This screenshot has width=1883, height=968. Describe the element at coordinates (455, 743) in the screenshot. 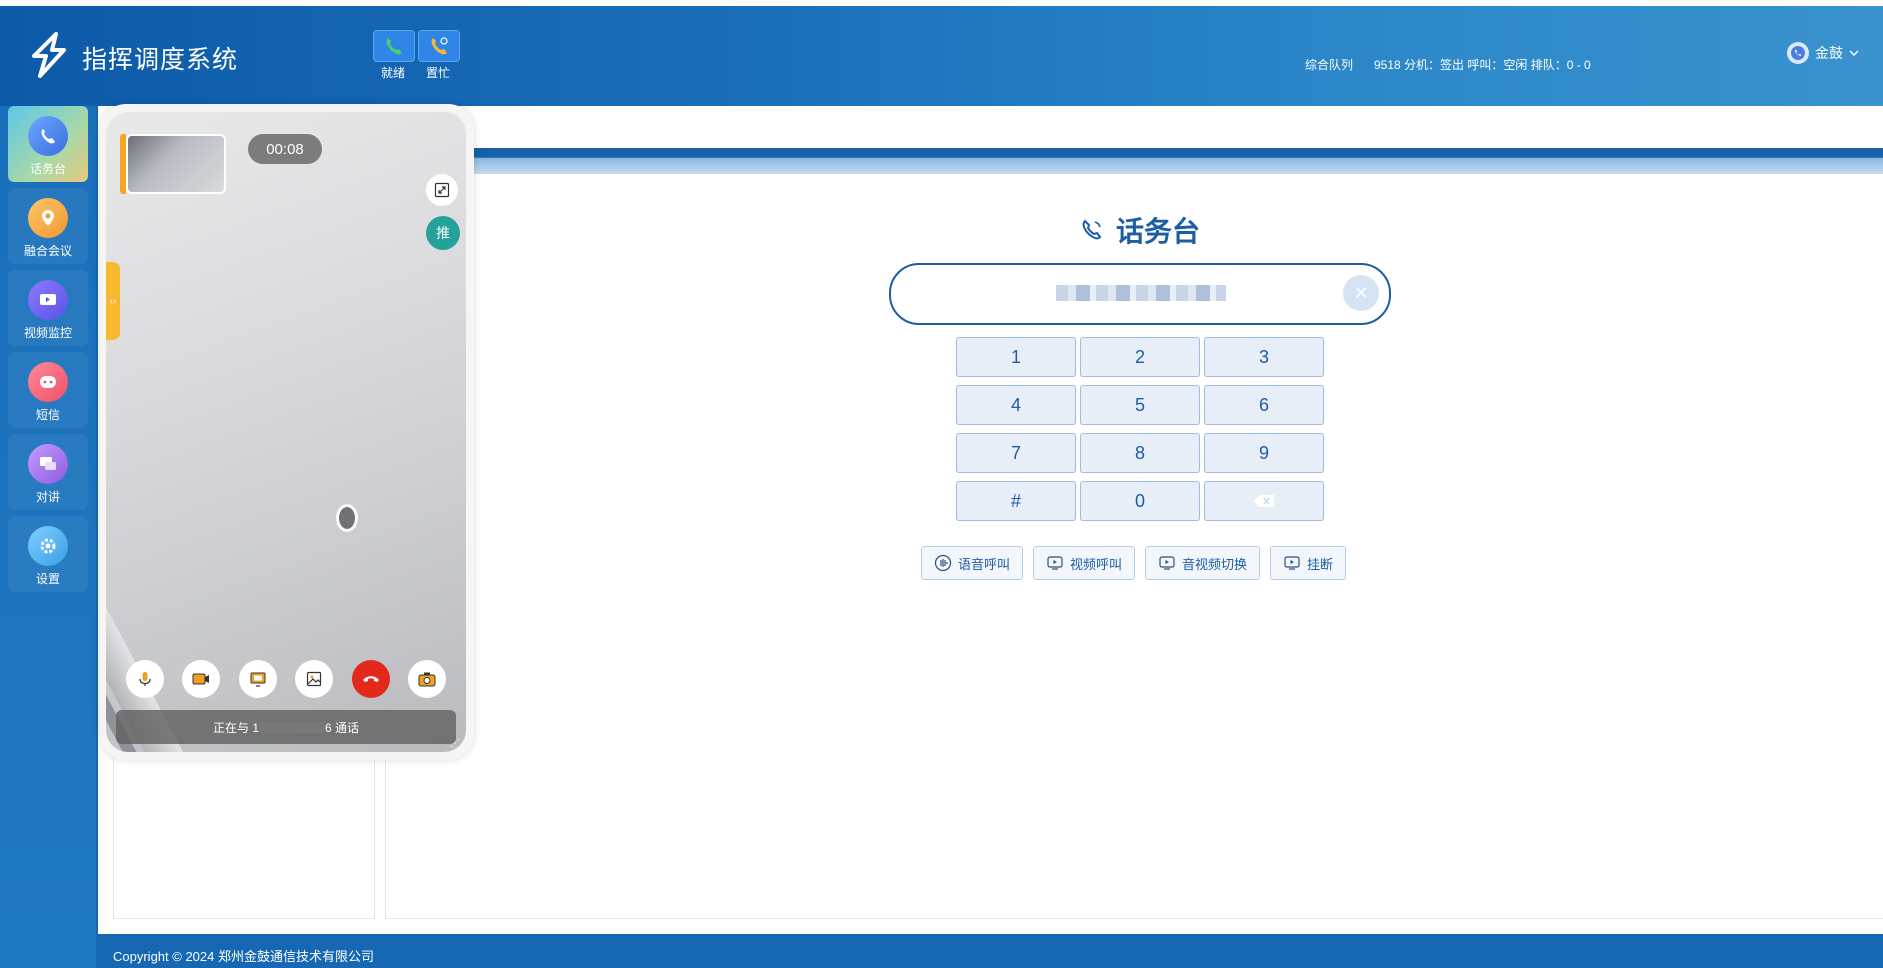

I see `resize-grip-icon: ⋰` at that location.